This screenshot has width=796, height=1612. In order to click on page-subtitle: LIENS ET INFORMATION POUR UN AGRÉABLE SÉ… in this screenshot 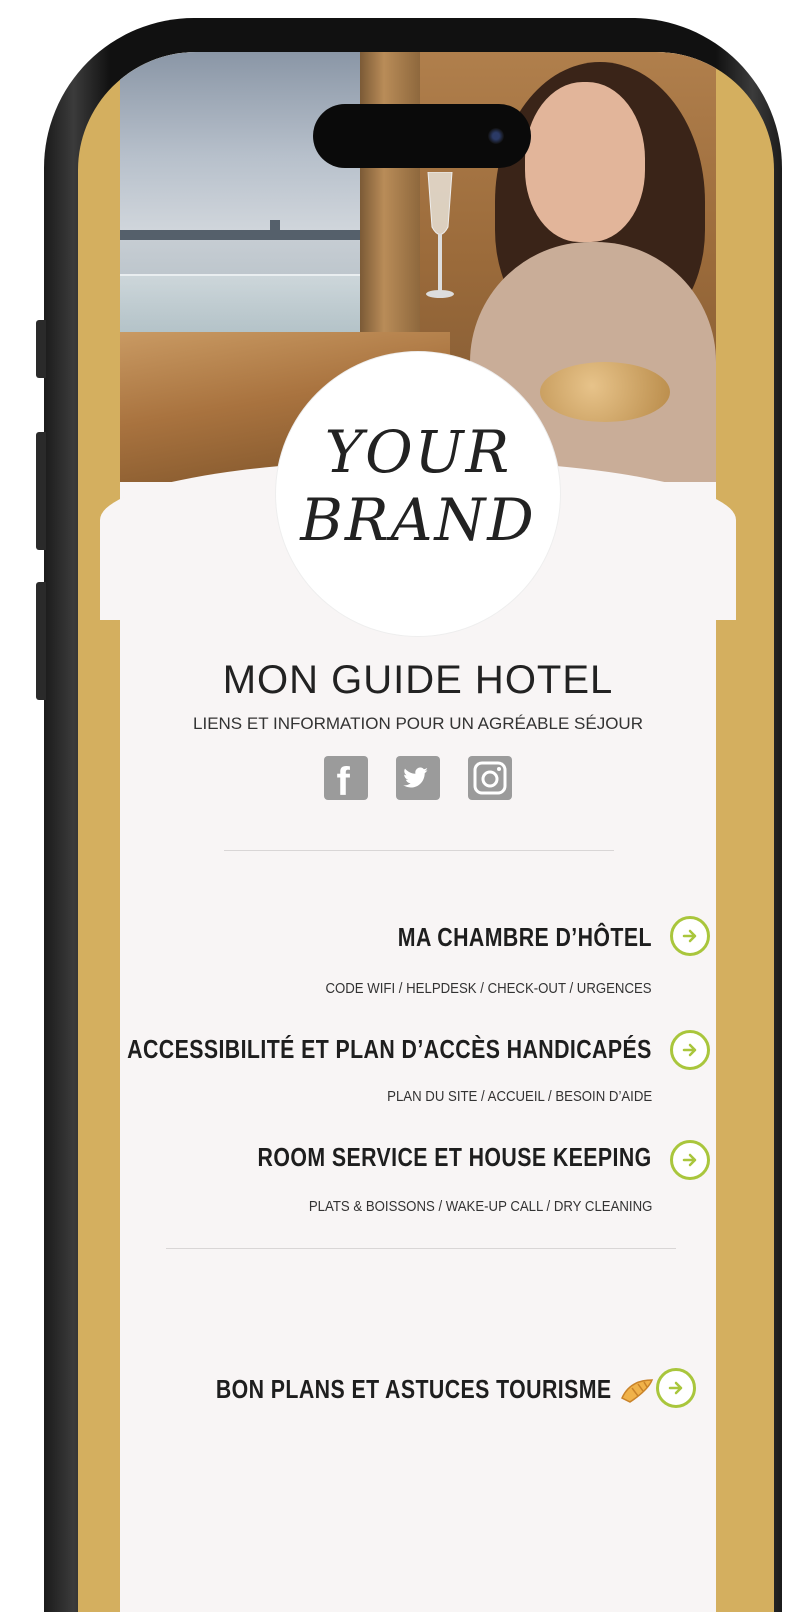, I will do `click(418, 723)`.